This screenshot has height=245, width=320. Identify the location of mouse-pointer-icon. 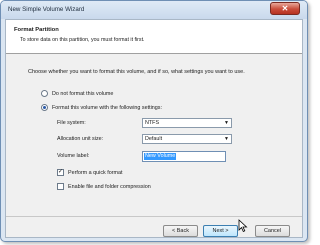
(243, 226).